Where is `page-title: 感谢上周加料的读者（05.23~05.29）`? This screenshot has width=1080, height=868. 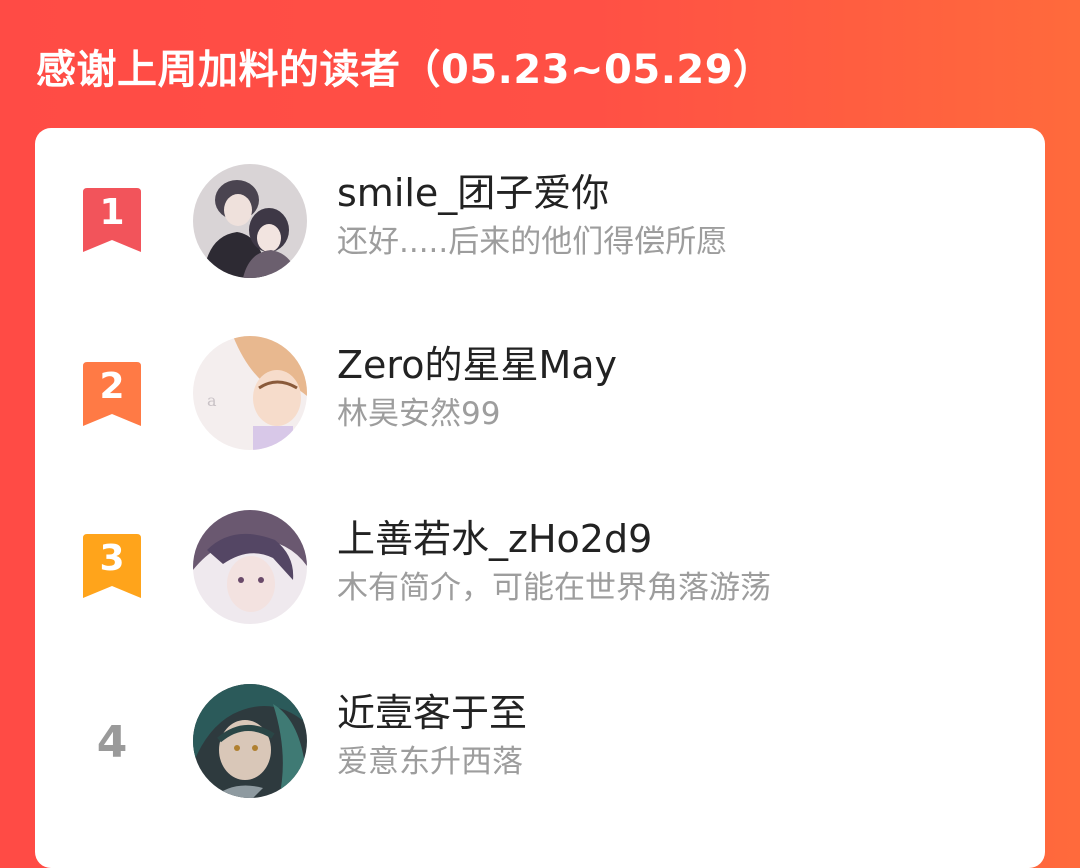
page-title: 感谢上周加料的读者（05.23~05.29） is located at coordinates (405, 70).